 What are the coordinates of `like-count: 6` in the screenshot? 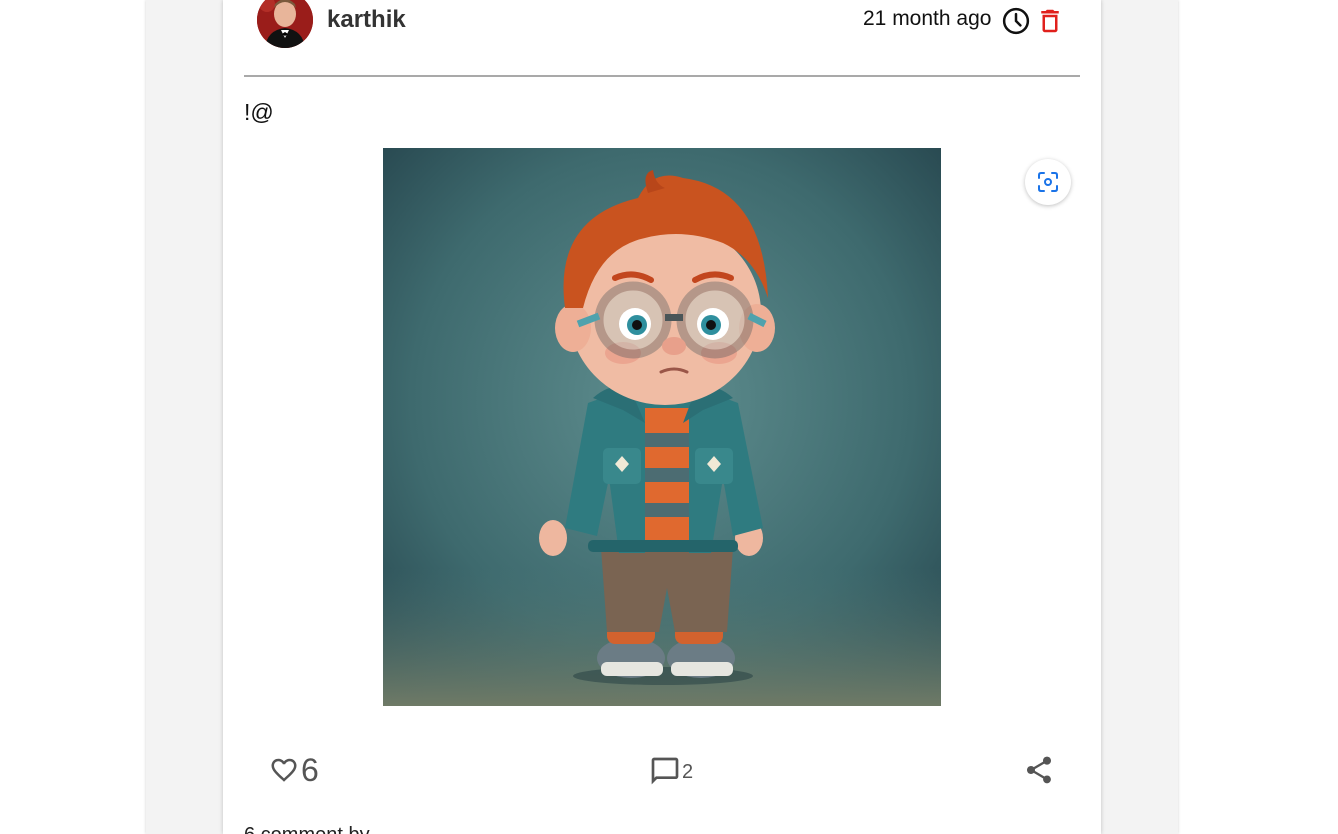 It's located at (310, 770).